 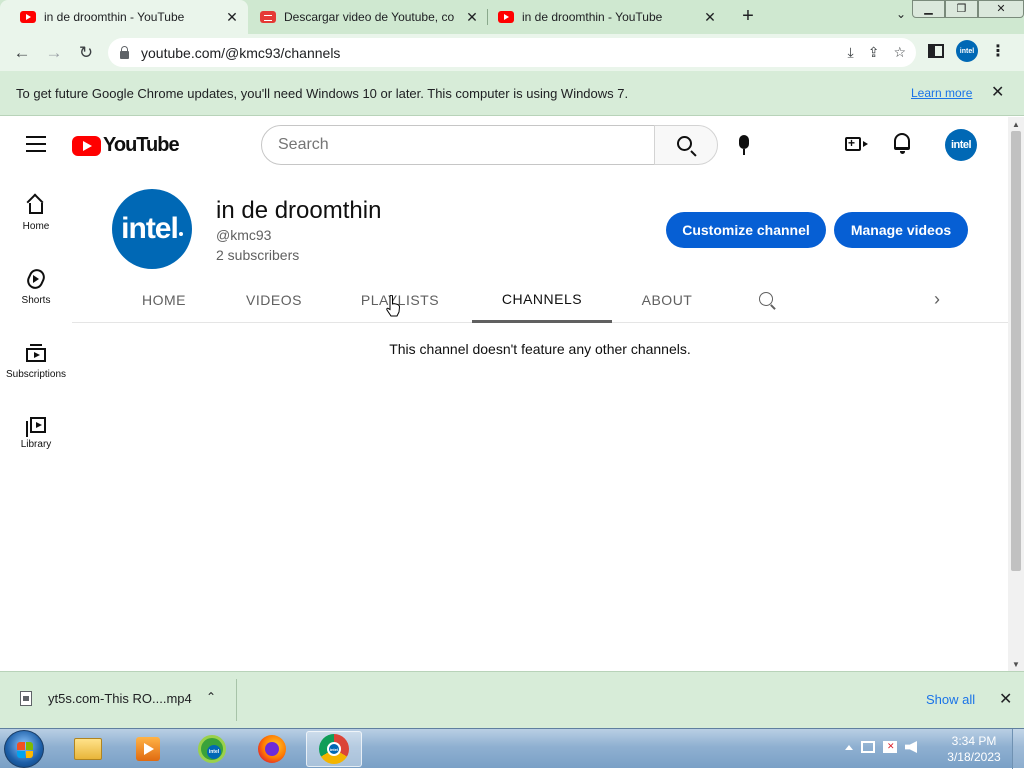 What do you see at coordinates (36, 144) in the screenshot?
I see `guide-menu-icon` at bounding box center [36, 144].